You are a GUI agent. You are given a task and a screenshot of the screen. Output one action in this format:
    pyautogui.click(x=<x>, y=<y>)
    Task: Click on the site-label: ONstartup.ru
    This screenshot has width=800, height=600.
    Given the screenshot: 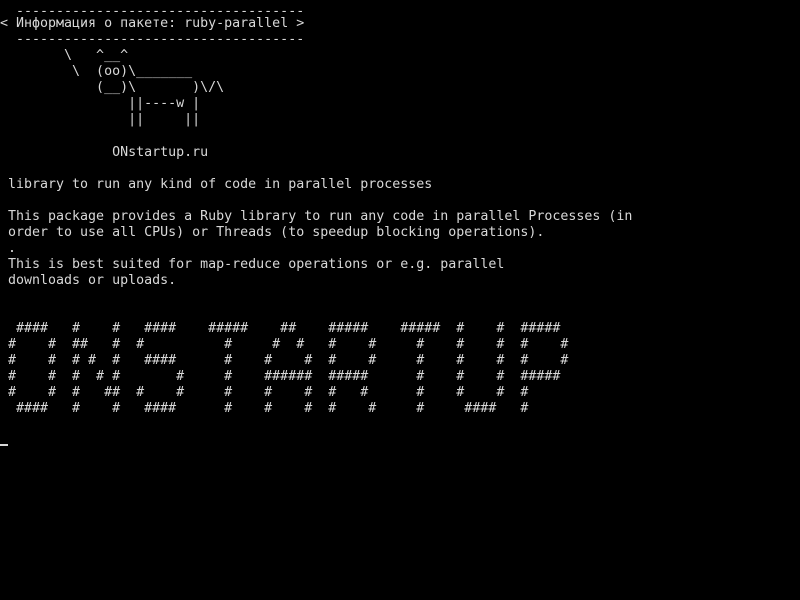 What is the action you would take?
    pyautogui.click(x=108, y=152)
    